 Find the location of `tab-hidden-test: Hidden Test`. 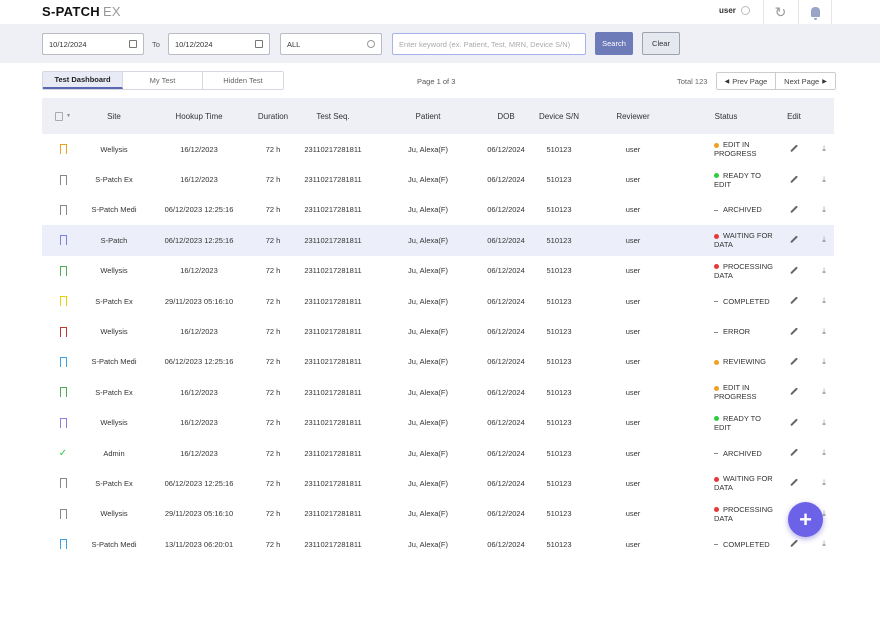

tab-hidden-test: Hidden Test is located at coordinates (243, 80).